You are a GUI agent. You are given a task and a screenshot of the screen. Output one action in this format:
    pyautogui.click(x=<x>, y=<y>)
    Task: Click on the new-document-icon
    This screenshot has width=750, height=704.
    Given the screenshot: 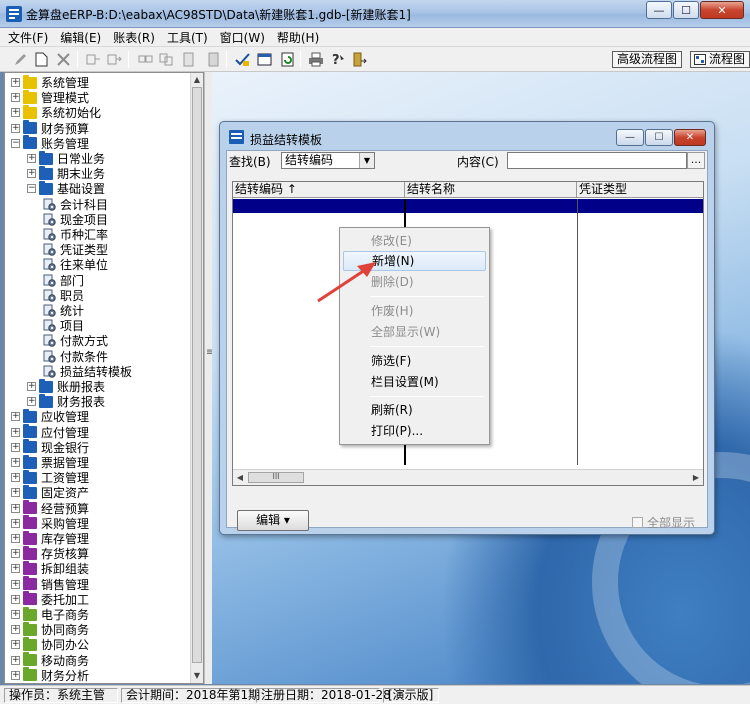 What is the action you would take?
    pyautogui.click(x=41, y=59)
    